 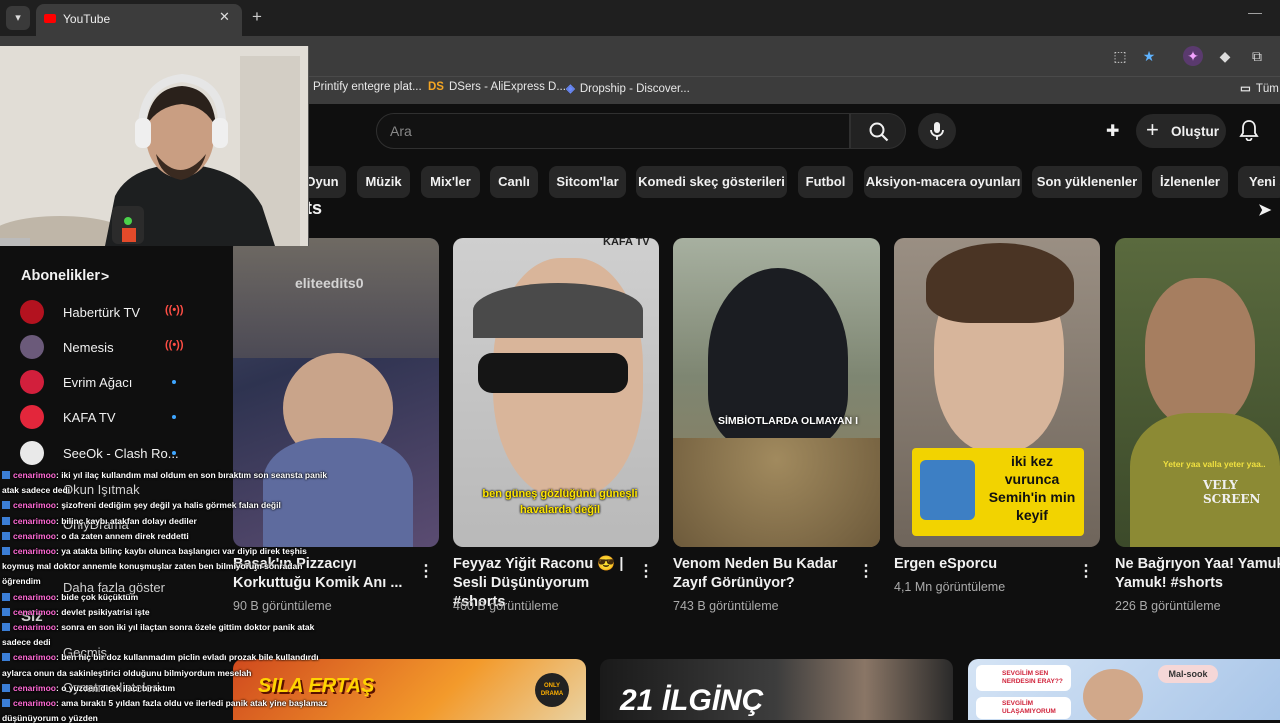 I want to click on chat-message: sadece dedi, so click(x=26, y=642).